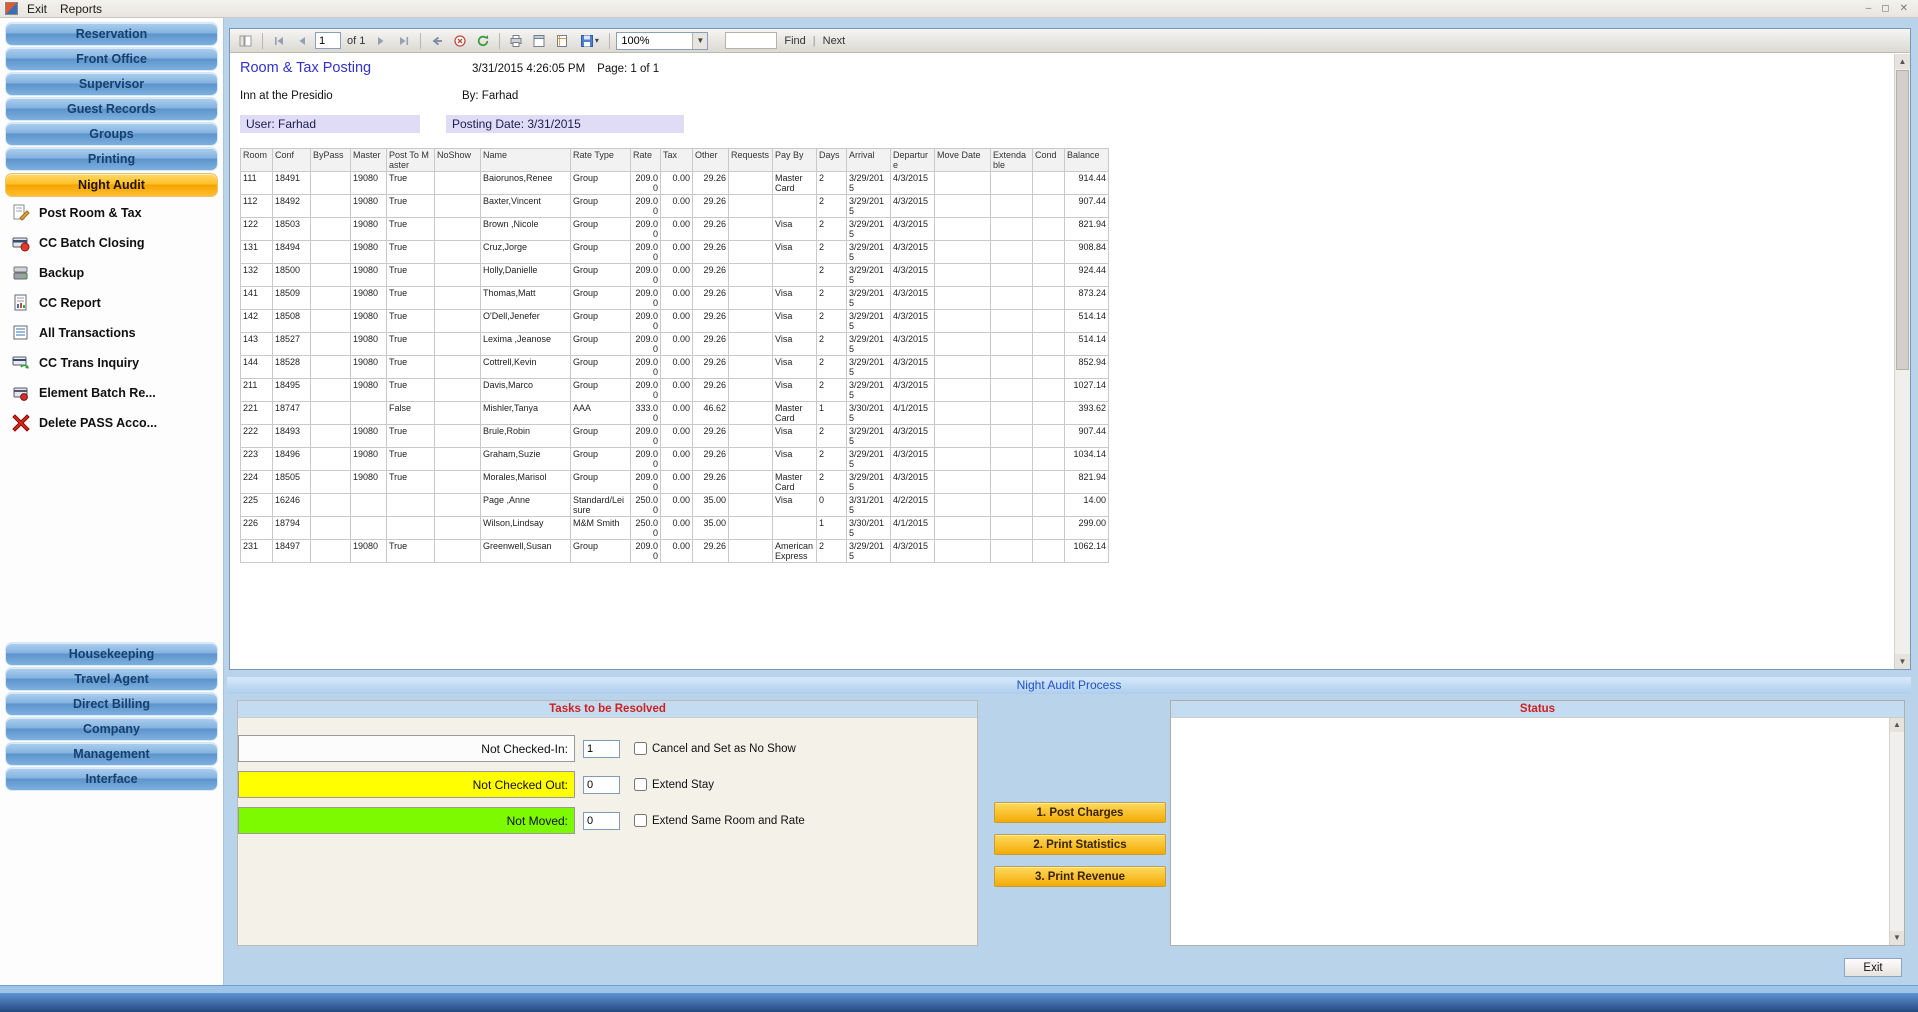  I want to click on sidebar-item-interface: Interface, so click(111, 779).